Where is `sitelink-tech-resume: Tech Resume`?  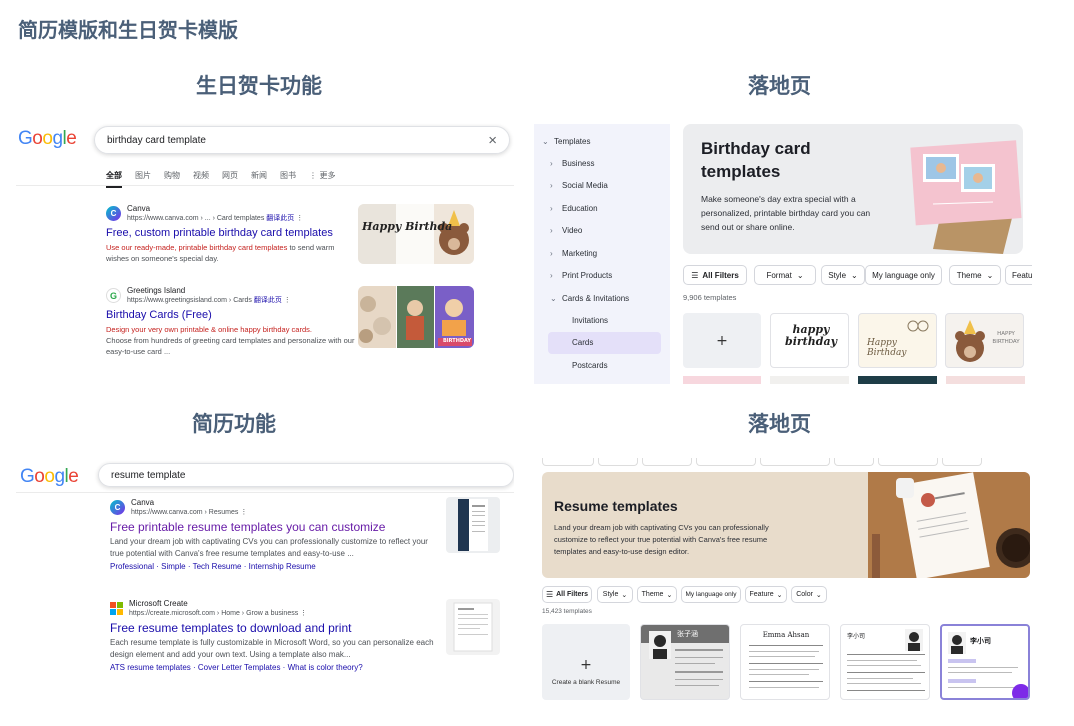
sitelink-tech-resume: Tech Resume is located at coordinates (217, 566).